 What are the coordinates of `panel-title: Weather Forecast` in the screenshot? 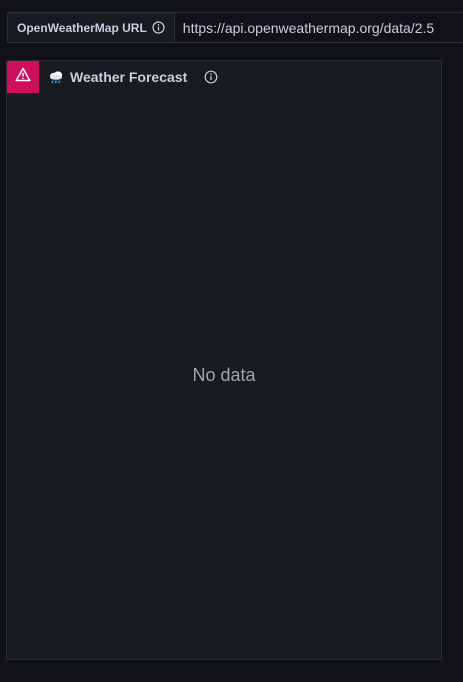 It's located at (129, 77).